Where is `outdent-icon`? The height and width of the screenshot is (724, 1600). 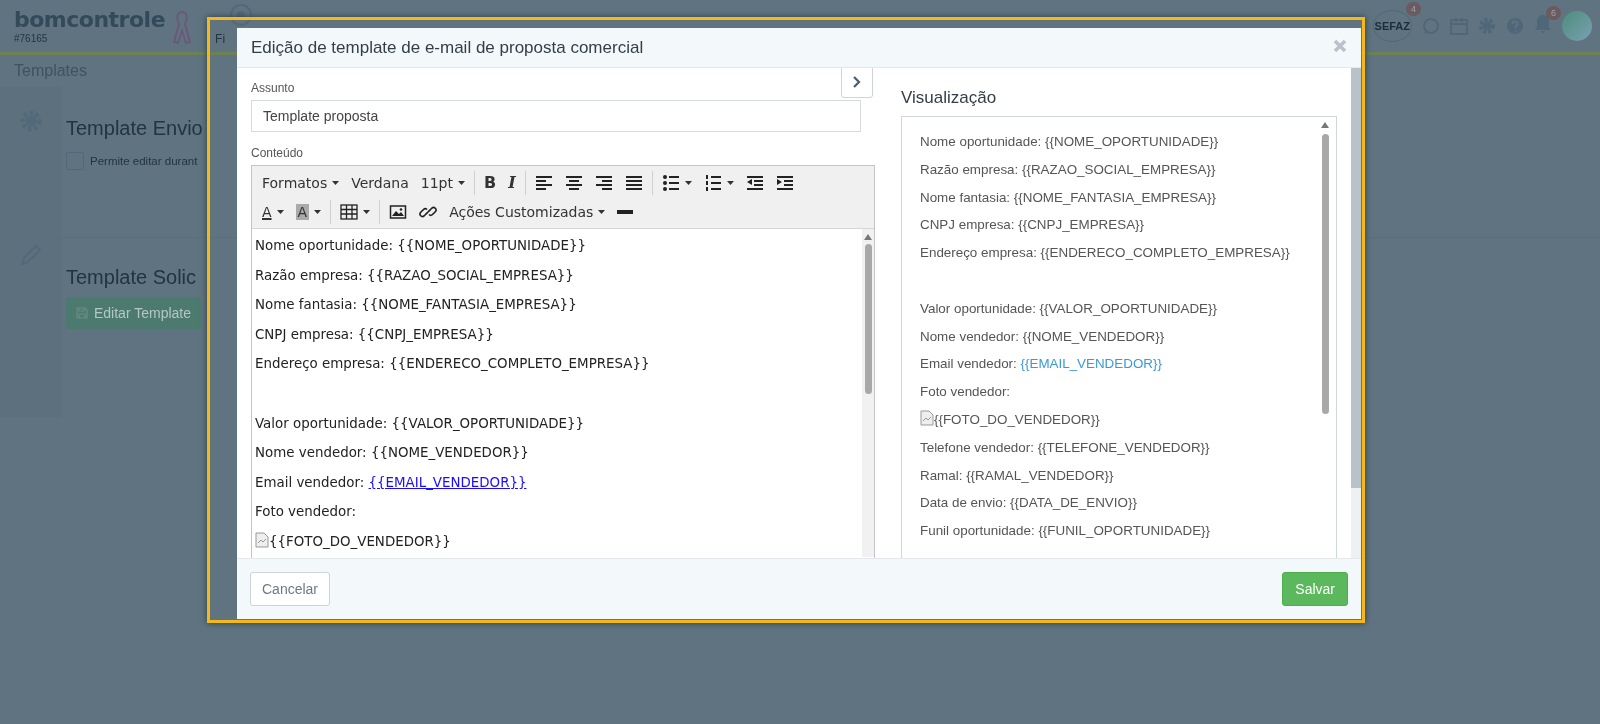
outdent-icon is located at coordinates (754, 182).